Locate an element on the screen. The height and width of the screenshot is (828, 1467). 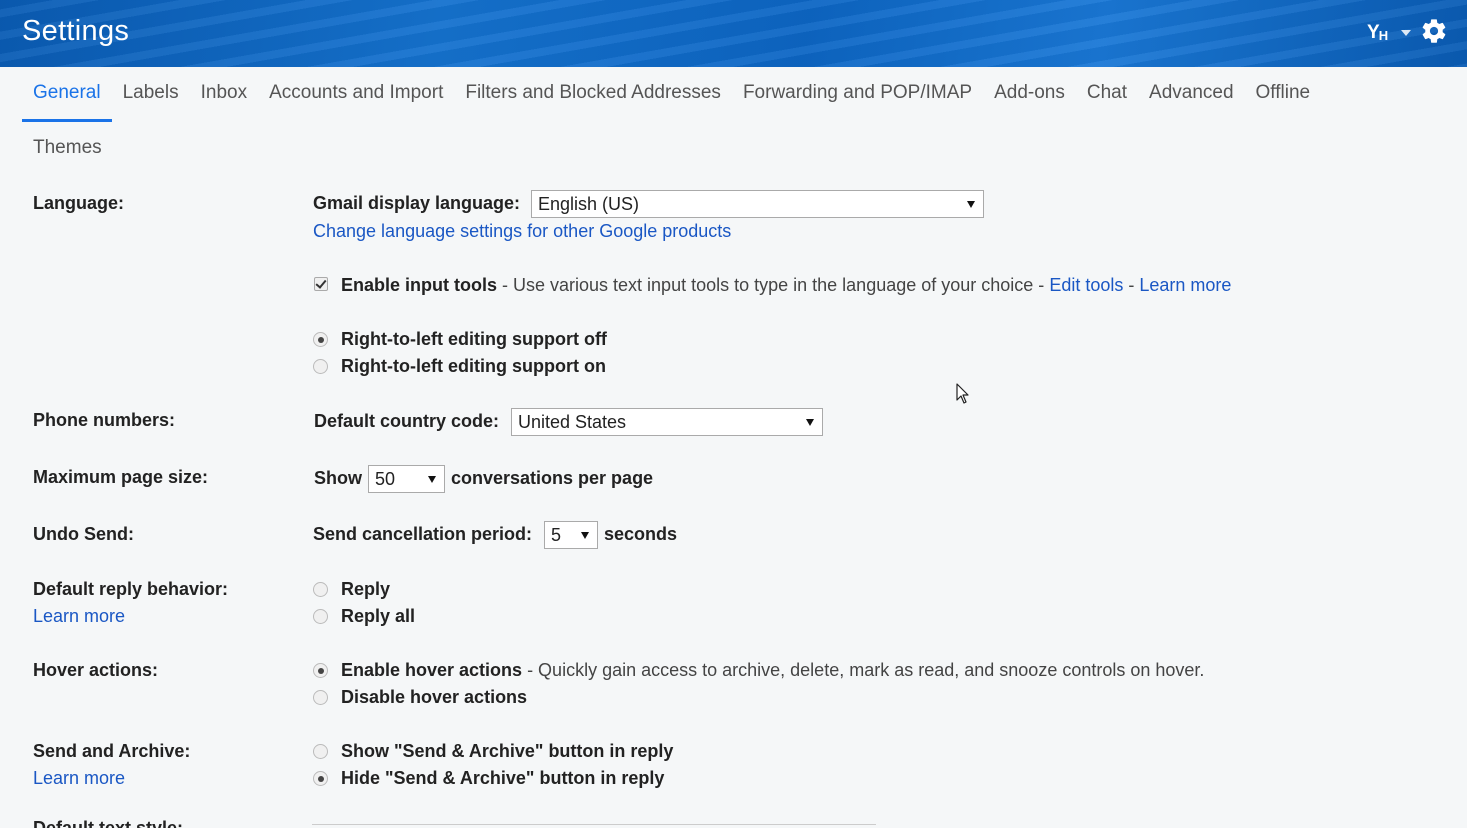
gear-icon is located at coordinates (1434, 31).